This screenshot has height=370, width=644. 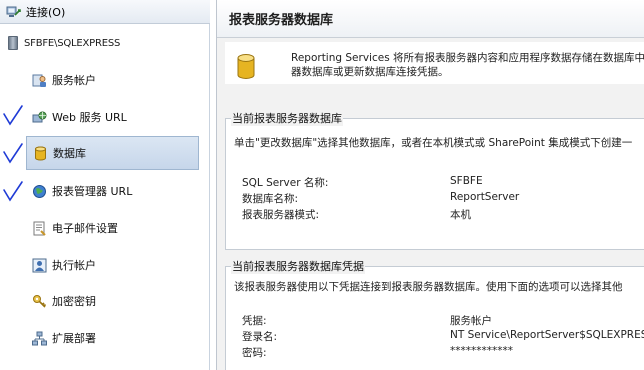 What do you see at coordinates (112, 153) in the screenshot?
I see `nav-item-database: 数据库` at bounding box center [112, 153].